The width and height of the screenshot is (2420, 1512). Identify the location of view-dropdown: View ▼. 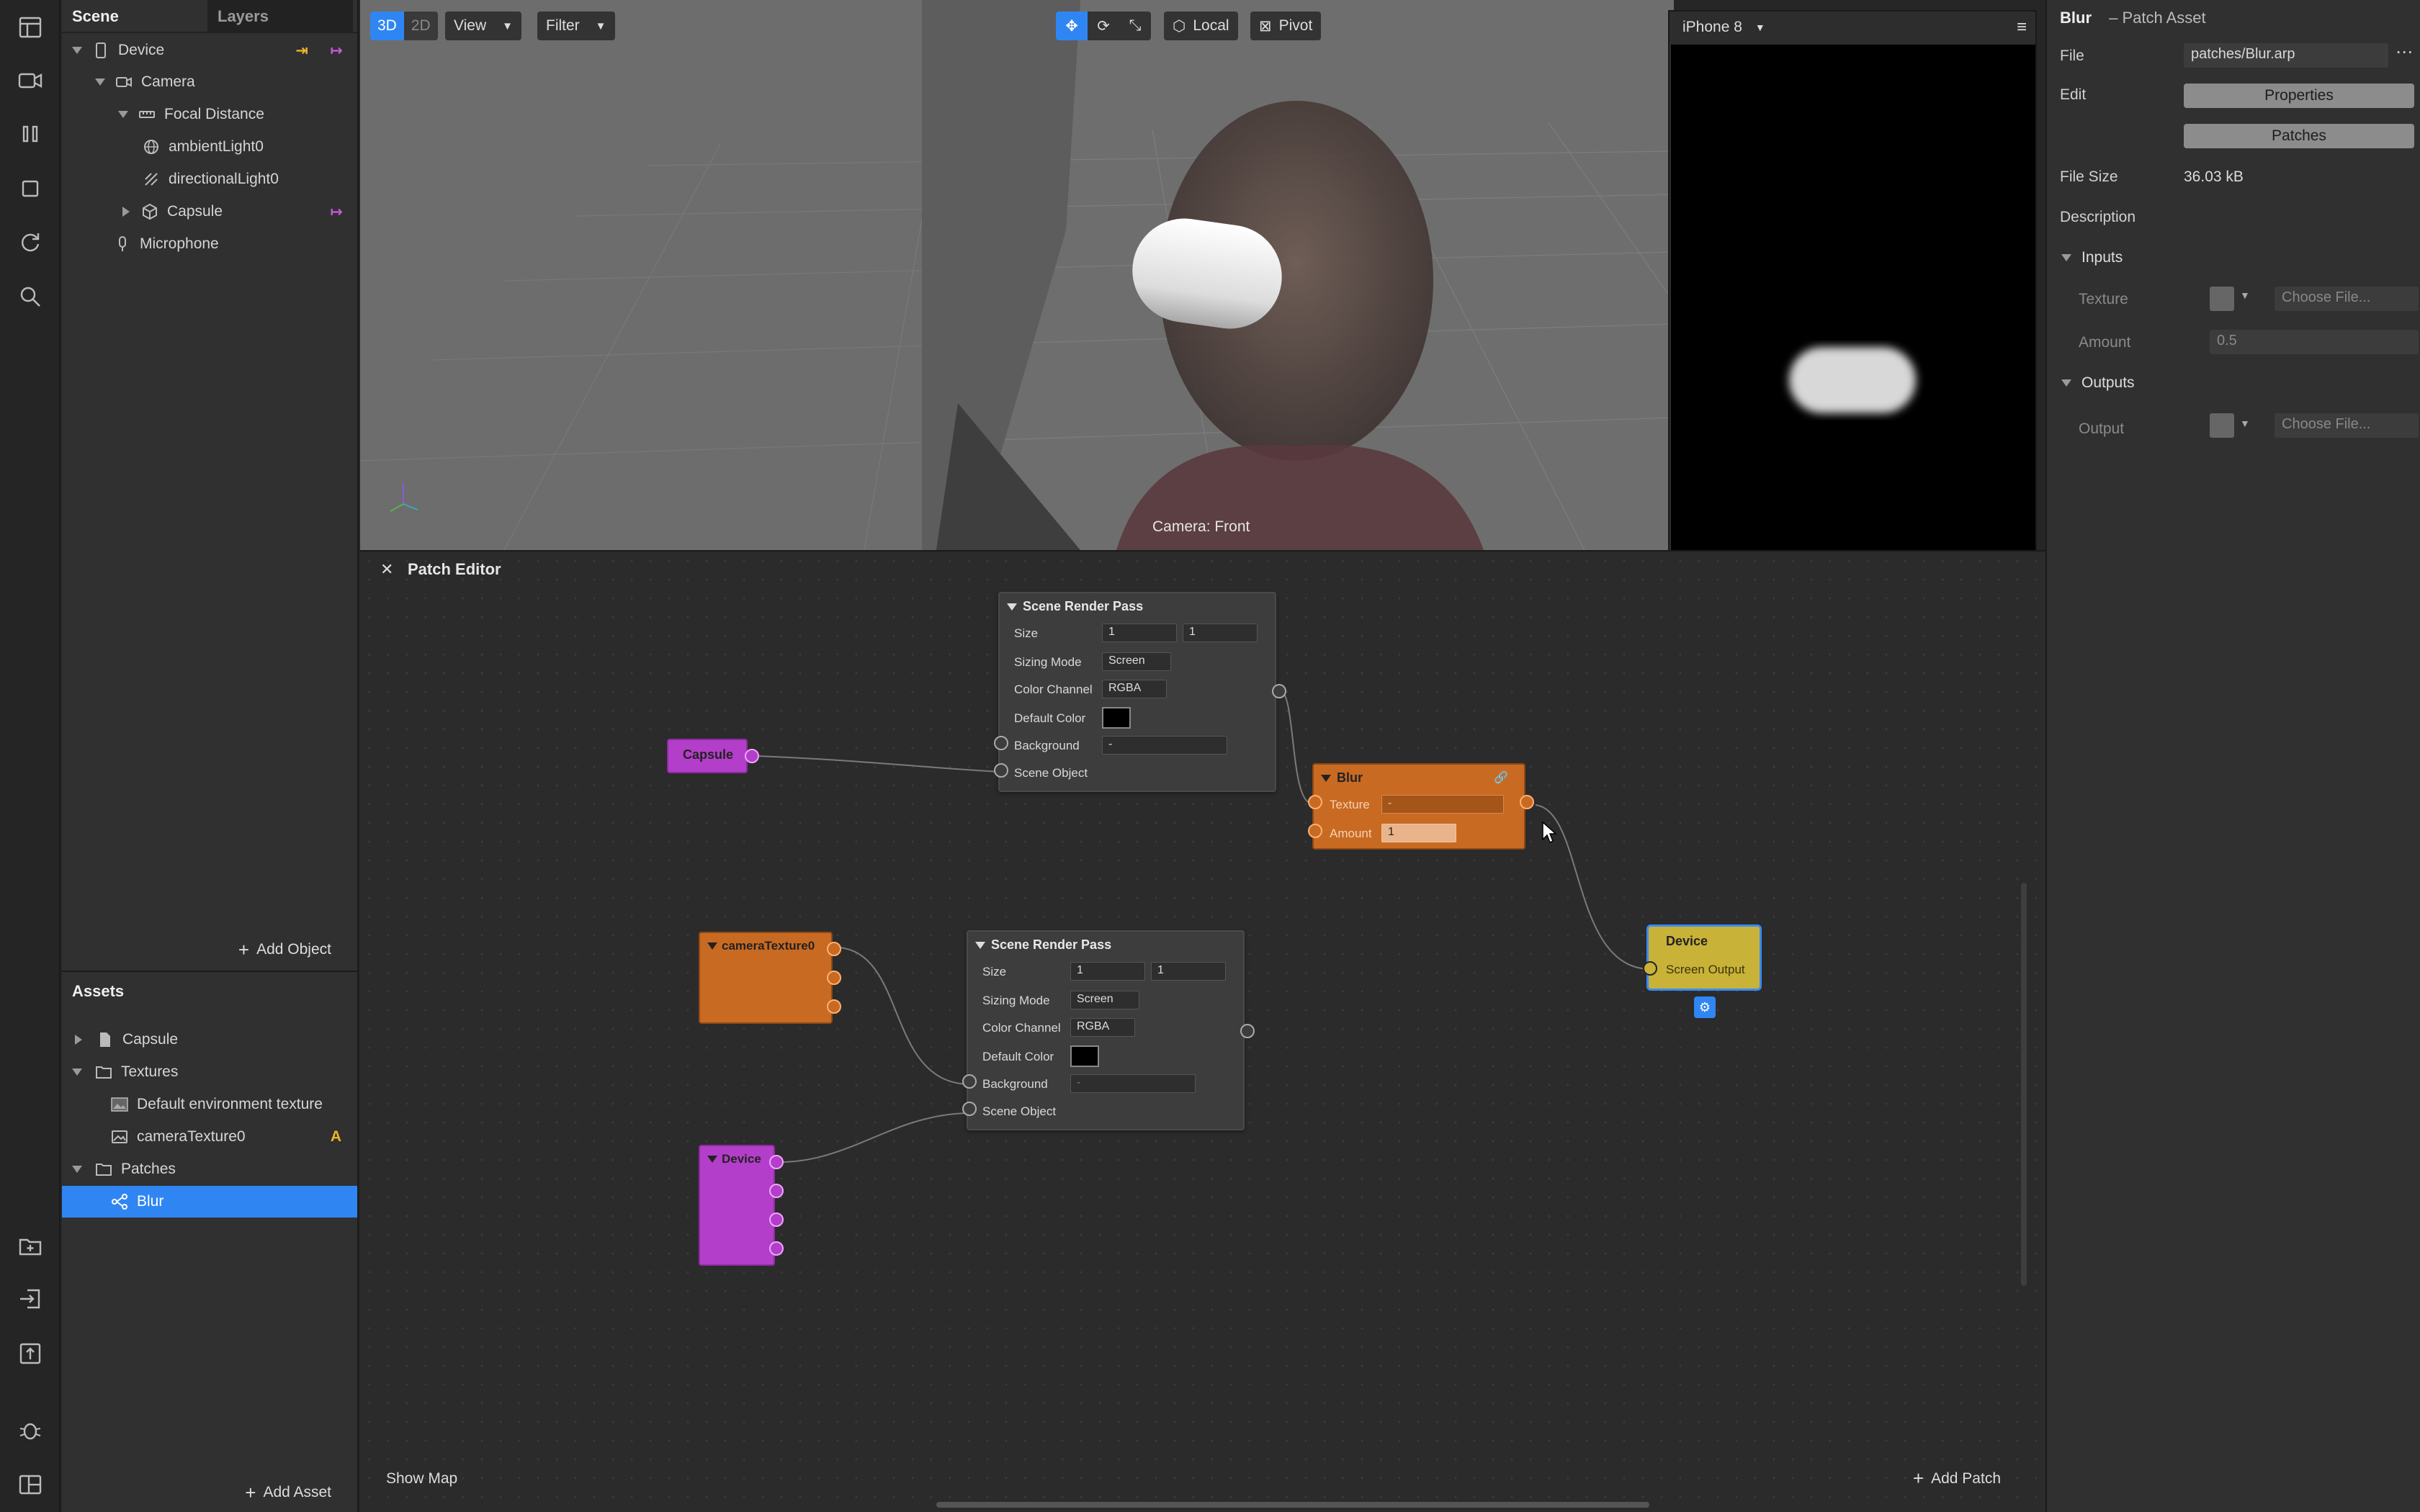
(483, 26).